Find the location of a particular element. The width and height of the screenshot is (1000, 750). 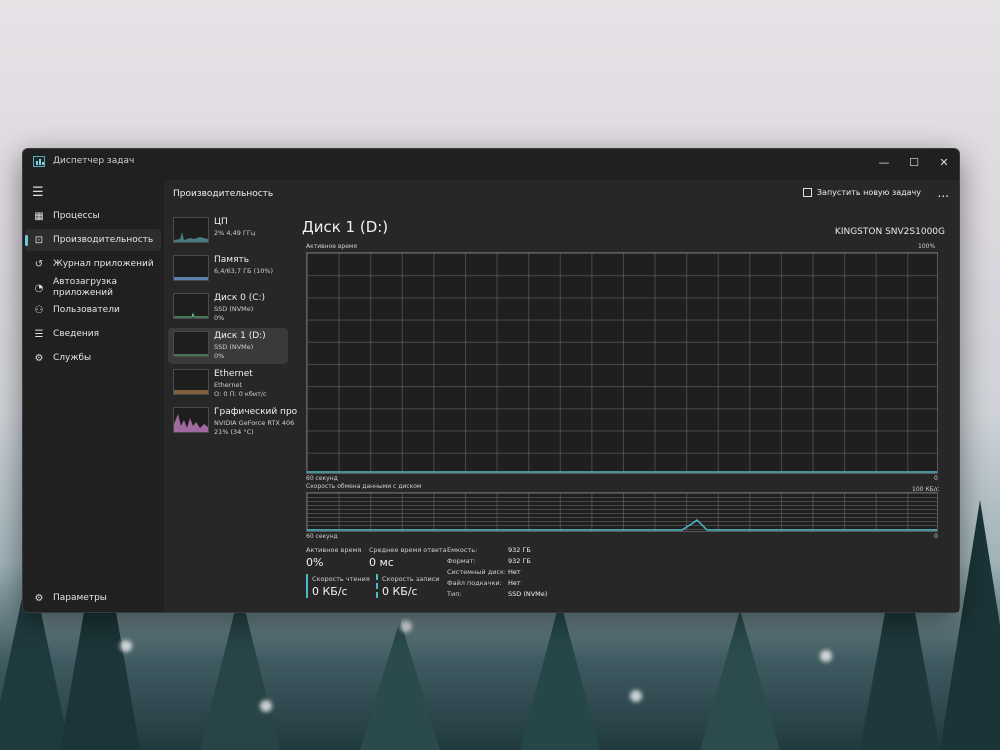

transfer-rate-graph is located at coordinates (622, 512).